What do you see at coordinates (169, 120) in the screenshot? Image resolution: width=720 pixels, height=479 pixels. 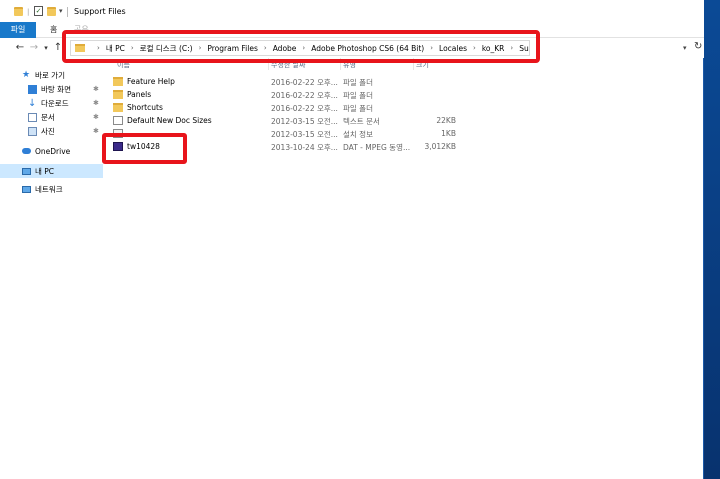 I see `file-name: Default New Doc Sizes` at bounding box center [169, 120].